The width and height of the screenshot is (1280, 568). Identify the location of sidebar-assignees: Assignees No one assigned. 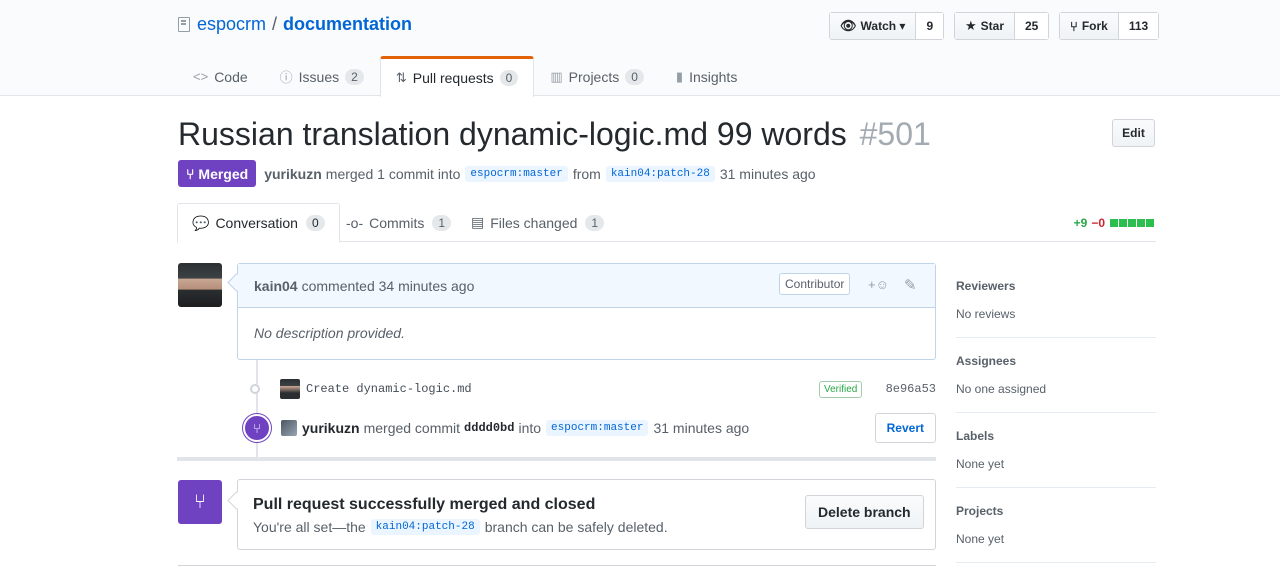
(1056, 375).